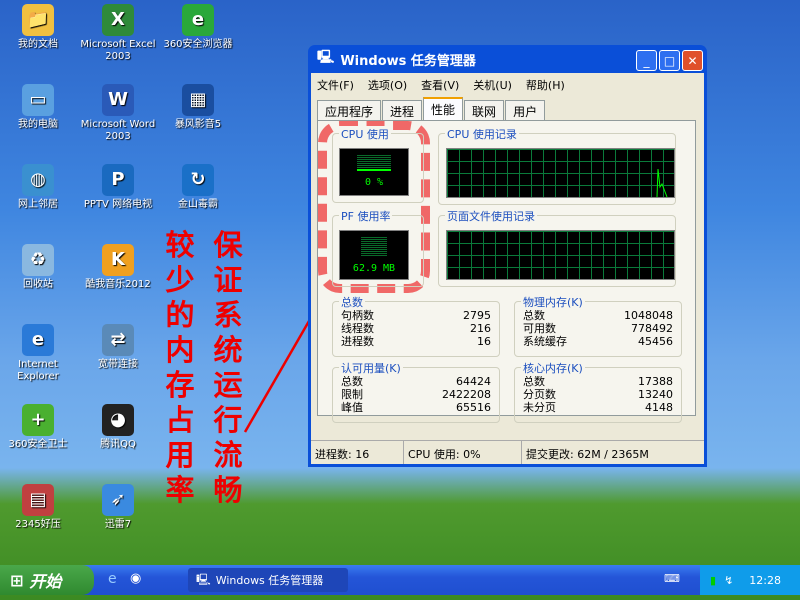  I want to click on stat-value: 2795, so click(477, 315).